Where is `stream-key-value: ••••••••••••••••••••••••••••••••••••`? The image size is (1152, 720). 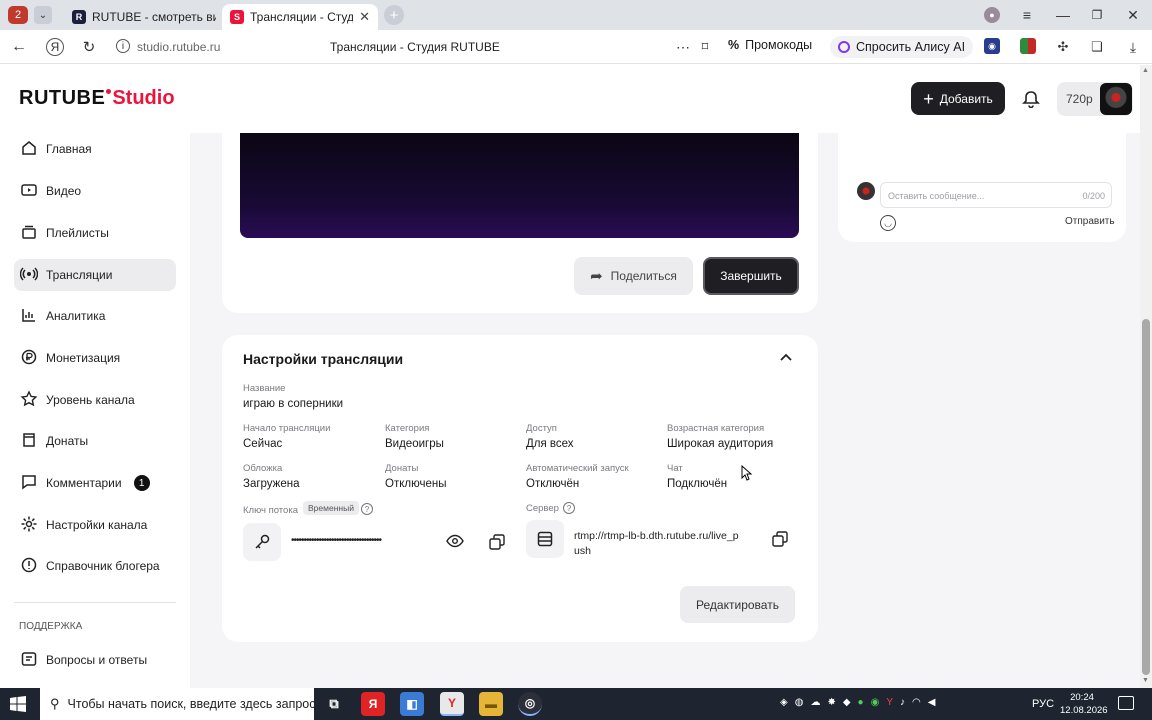
stream-key-value: •••••••••••••••••••••••••••••••••••• is located at coordinates (359, 540).